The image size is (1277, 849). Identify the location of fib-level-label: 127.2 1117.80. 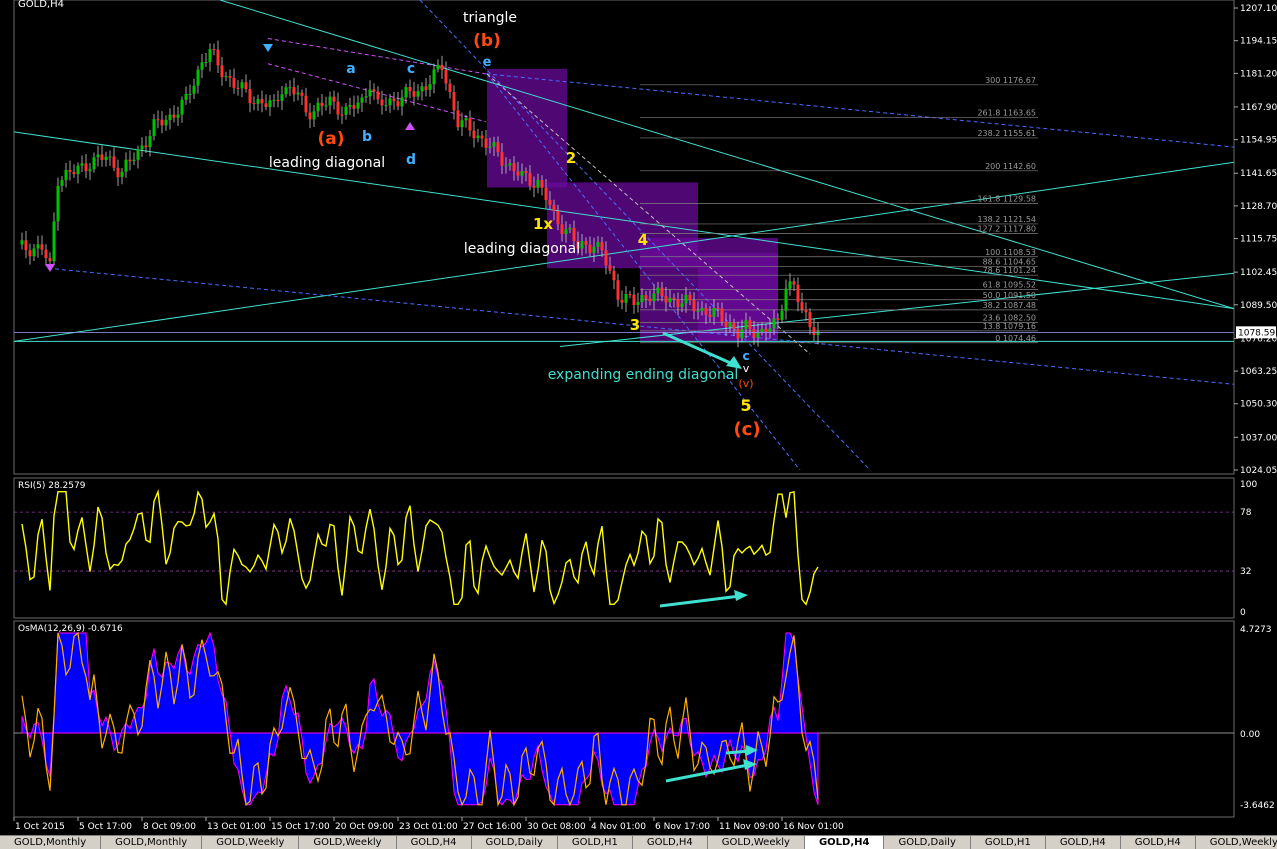
(1006, 228).